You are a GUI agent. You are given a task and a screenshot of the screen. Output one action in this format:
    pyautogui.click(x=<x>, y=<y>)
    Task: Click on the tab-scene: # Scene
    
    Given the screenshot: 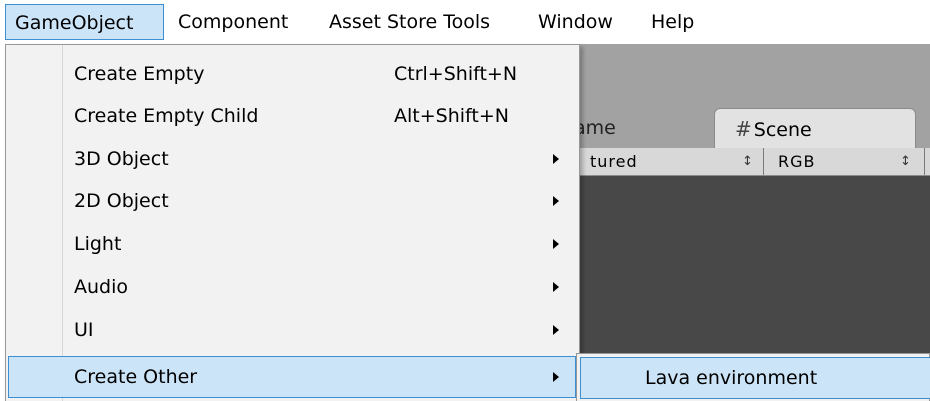 What is the action you would take?
    pyautogui.click(x=815, y=128)
    